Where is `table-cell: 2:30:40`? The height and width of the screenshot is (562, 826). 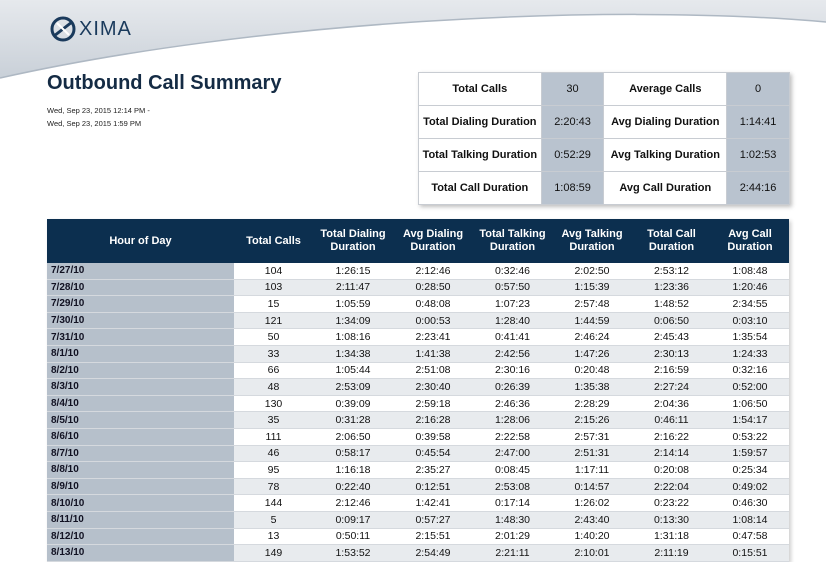
table-cell: 2:30:40 is located at coordinates (433, 387).